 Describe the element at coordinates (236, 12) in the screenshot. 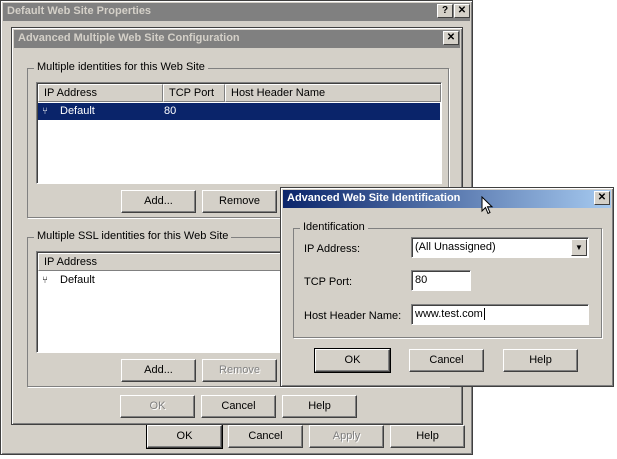

I see `properties-titlebar: Default Web Site Properties` at that location.